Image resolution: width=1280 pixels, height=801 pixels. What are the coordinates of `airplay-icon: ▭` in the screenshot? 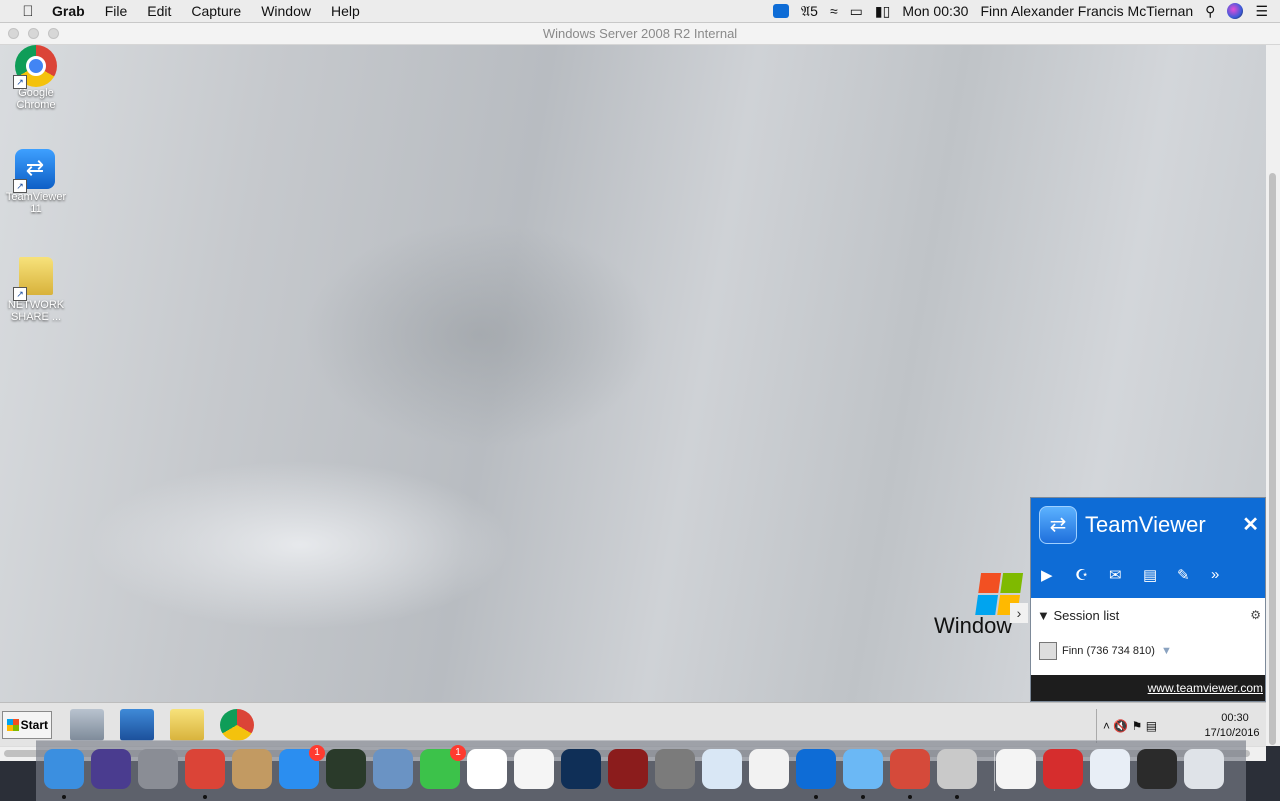 It's located at (856, 11).